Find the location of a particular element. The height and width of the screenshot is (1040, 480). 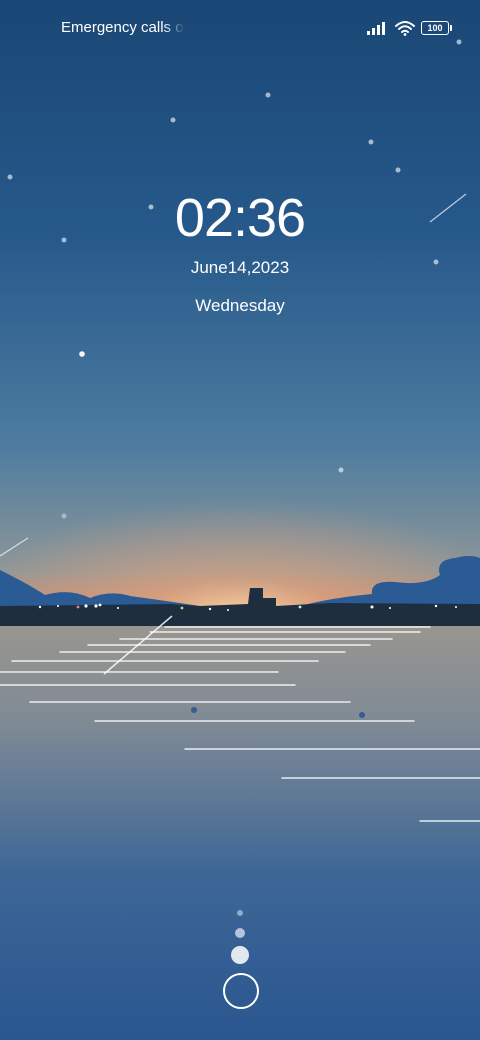

unlock-ring-icon is located at coordinates (241, 991).